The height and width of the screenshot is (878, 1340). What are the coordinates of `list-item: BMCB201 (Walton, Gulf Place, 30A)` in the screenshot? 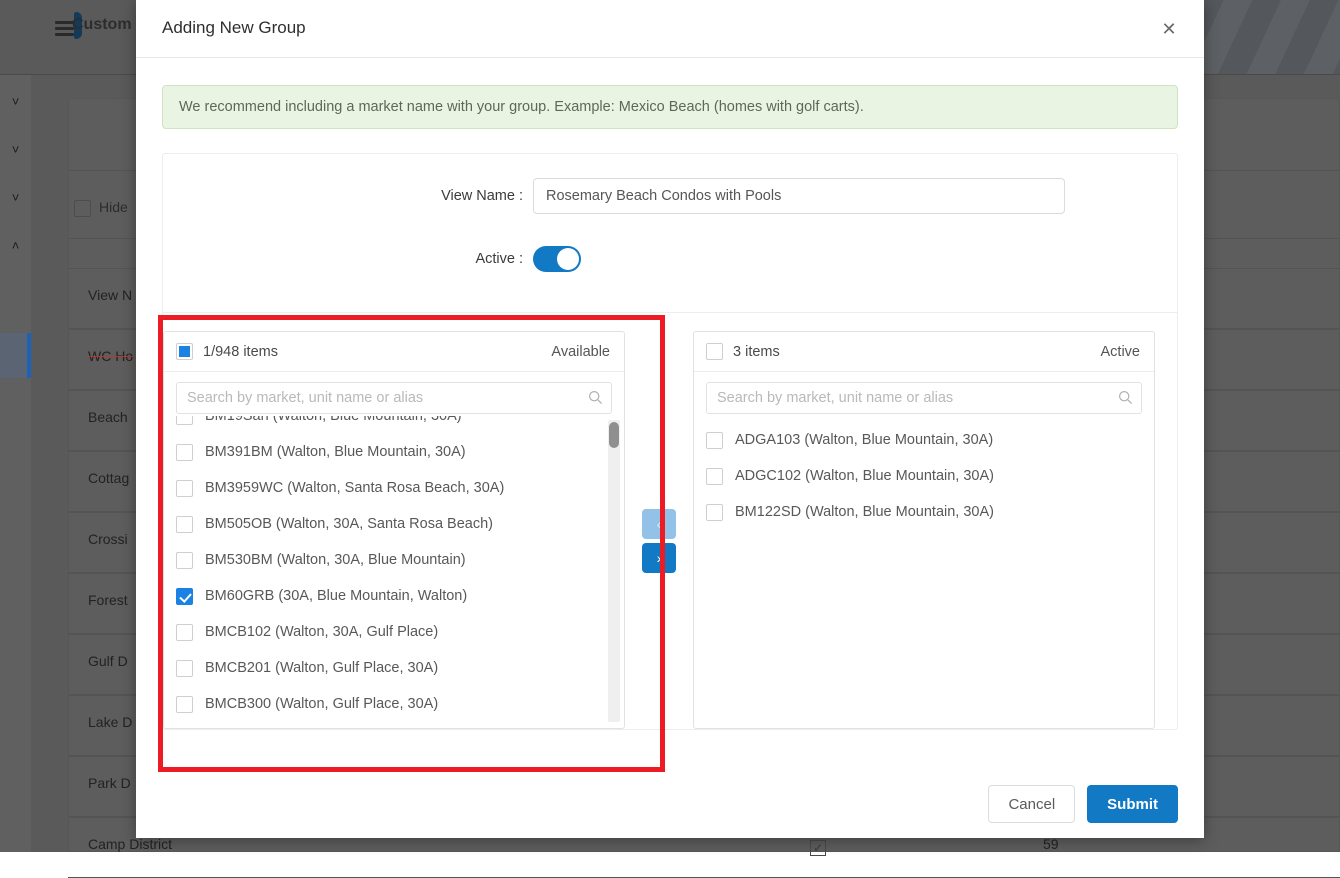 It's located at (394, 668).